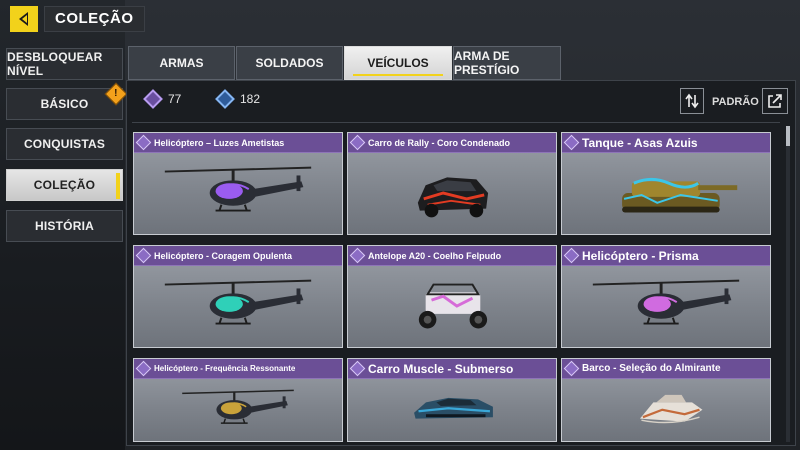 This screenshot has width=800, height=450. I want to click on card-header: Carro Muscle - Submerso, so click(452, 369).